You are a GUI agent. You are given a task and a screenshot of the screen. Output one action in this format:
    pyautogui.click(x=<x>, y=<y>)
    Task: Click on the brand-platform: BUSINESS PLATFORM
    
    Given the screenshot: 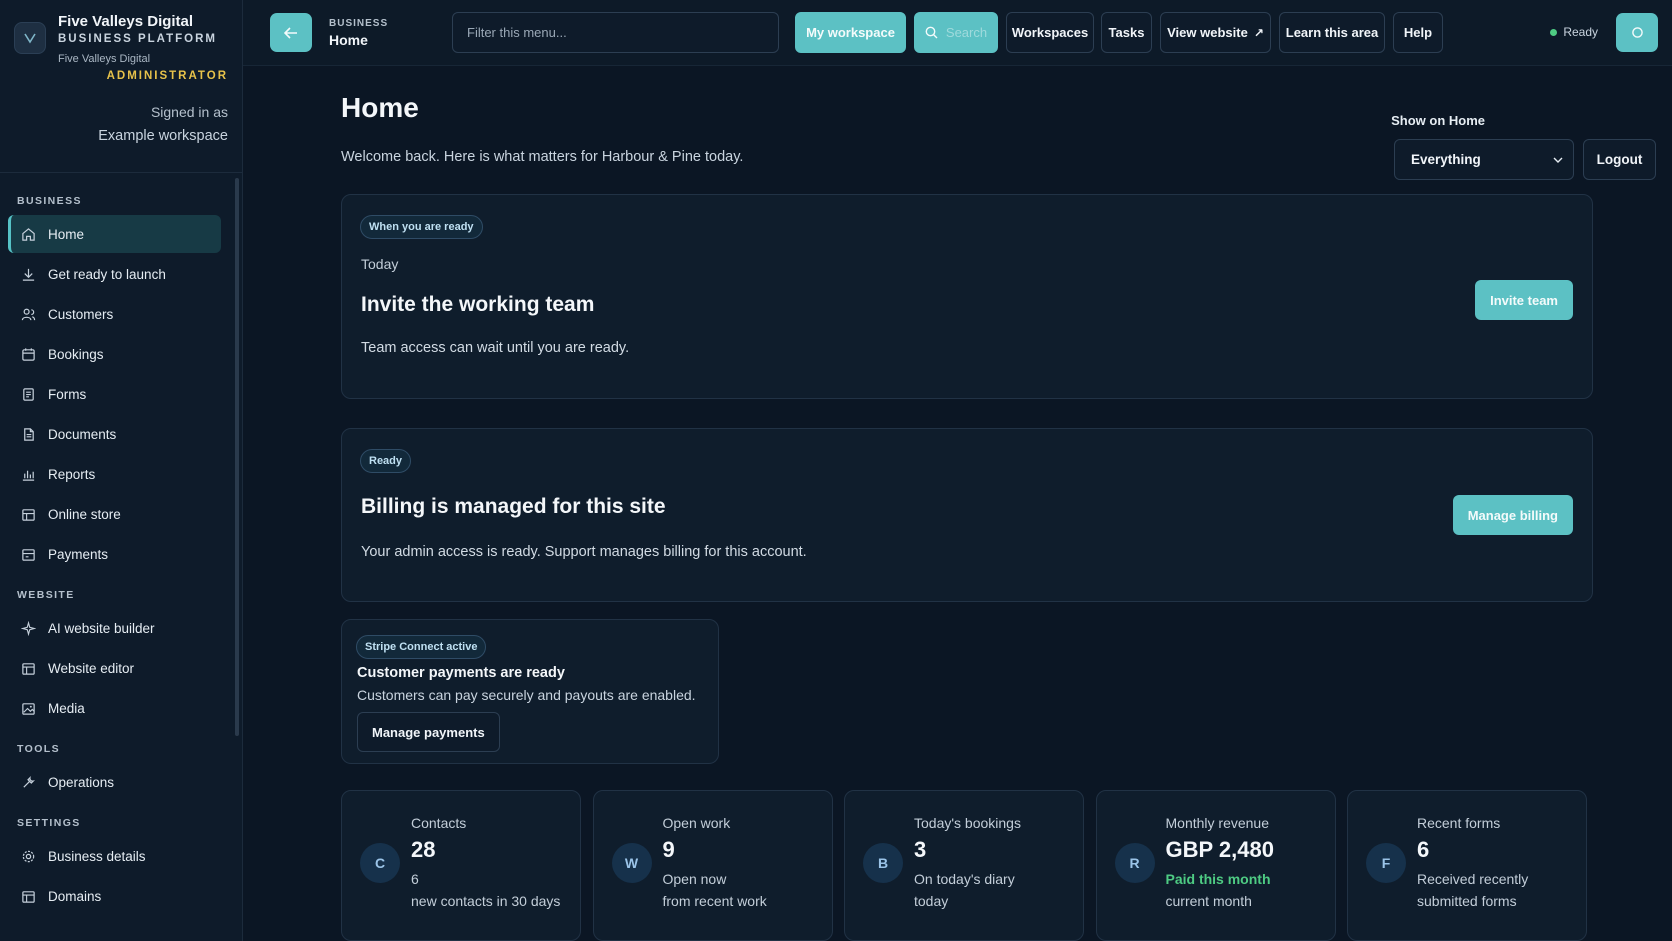 What is the action you would take?
    pyautogui.click(x=138, y=39)
    